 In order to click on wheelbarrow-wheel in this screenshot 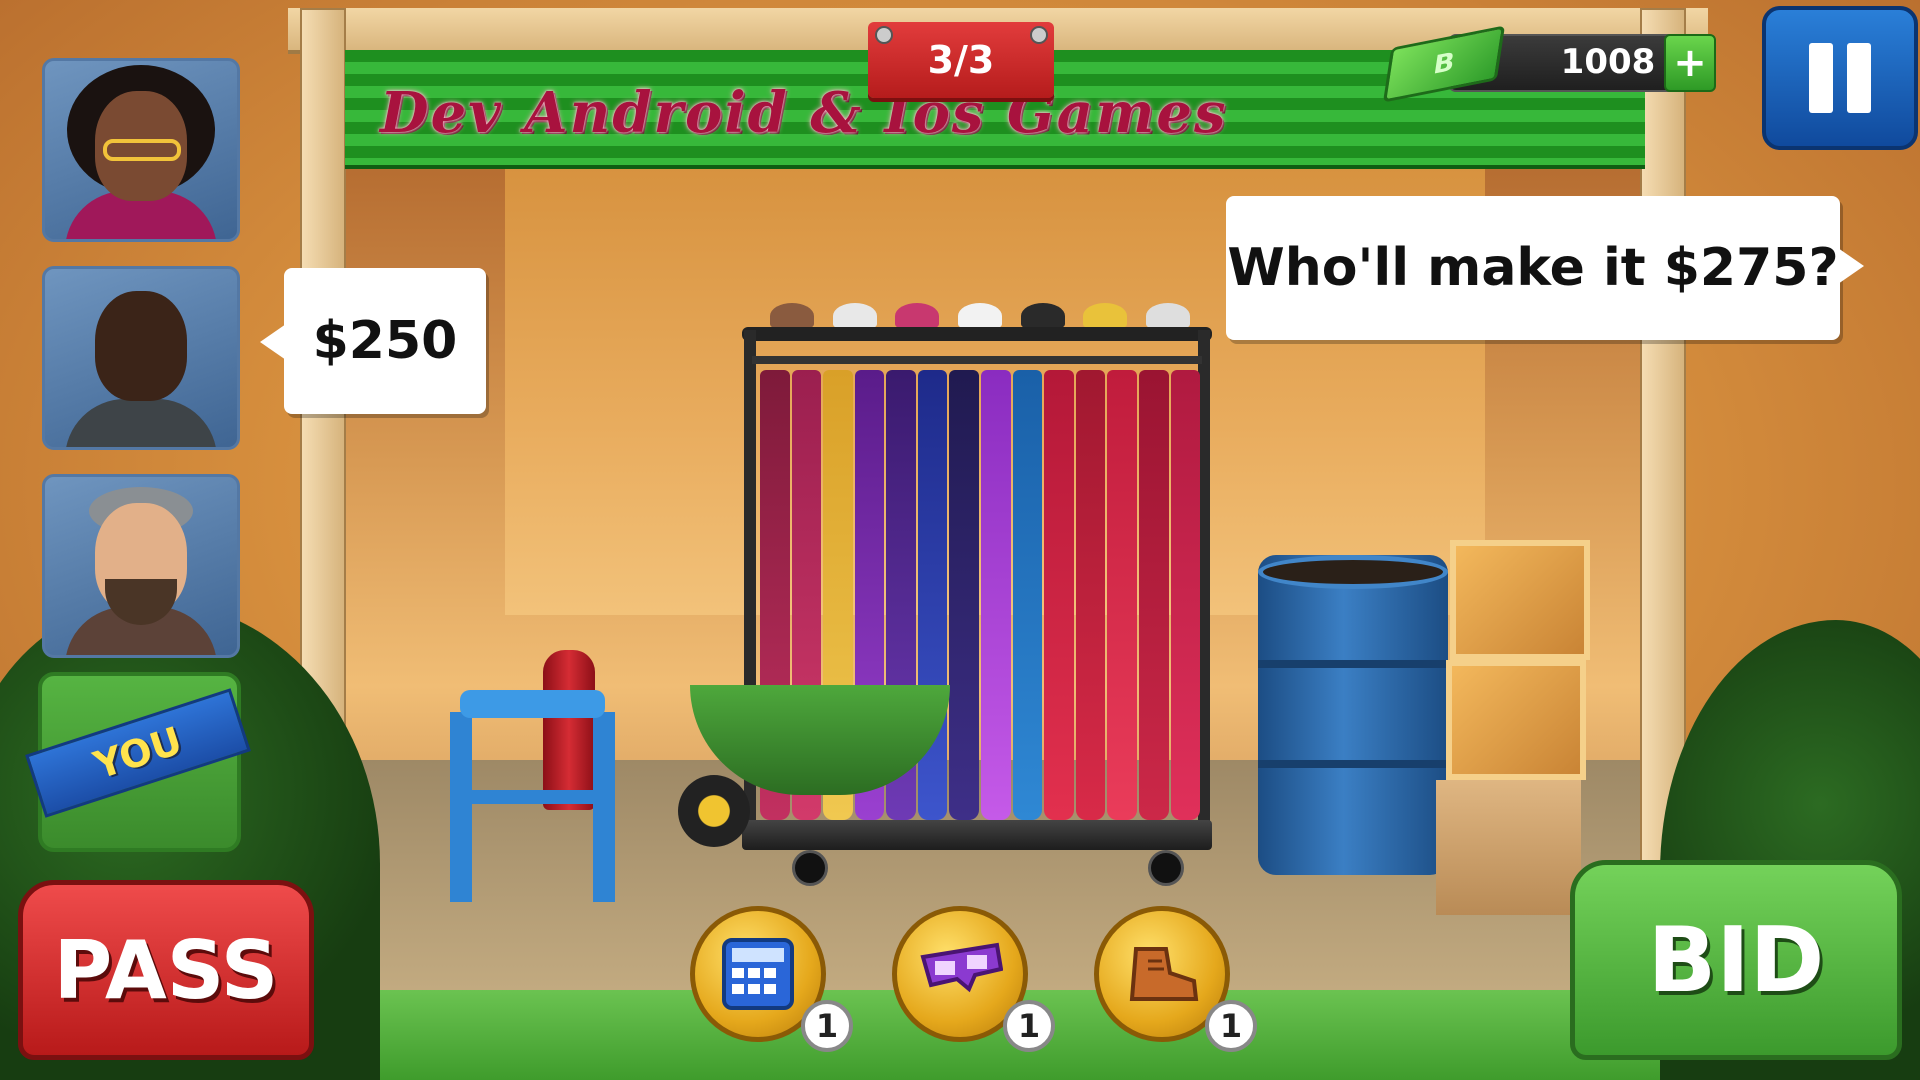, I will do `click(714, 811)`.